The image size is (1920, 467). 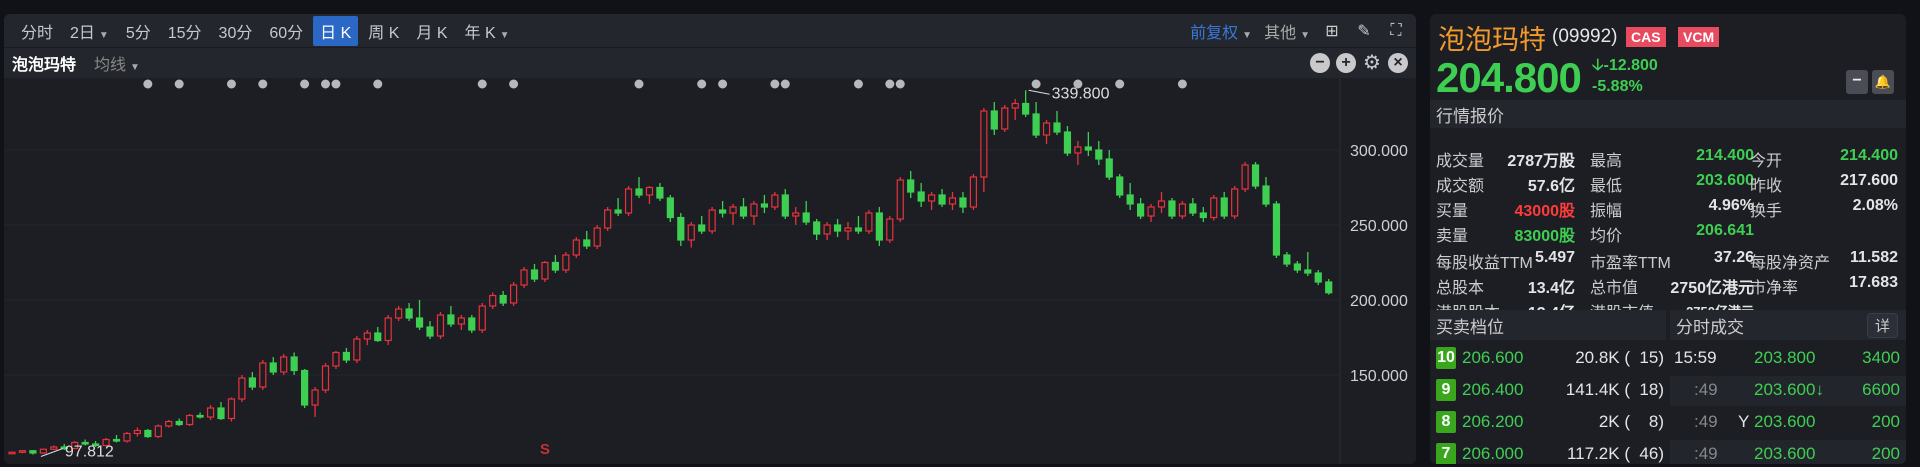 What do you see at coordinates (1875, 205) in the screenshot?
I see `quote-value: 2.08%` at bounding box center [1875, 205].